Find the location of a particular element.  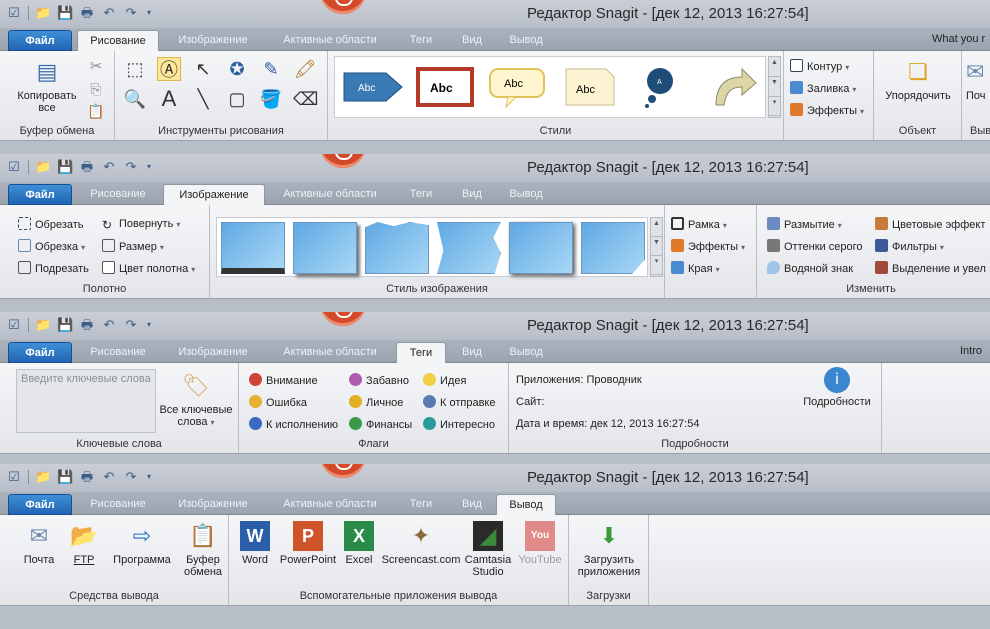

flag-attention: Внимание is located at coordinates (283, 380).